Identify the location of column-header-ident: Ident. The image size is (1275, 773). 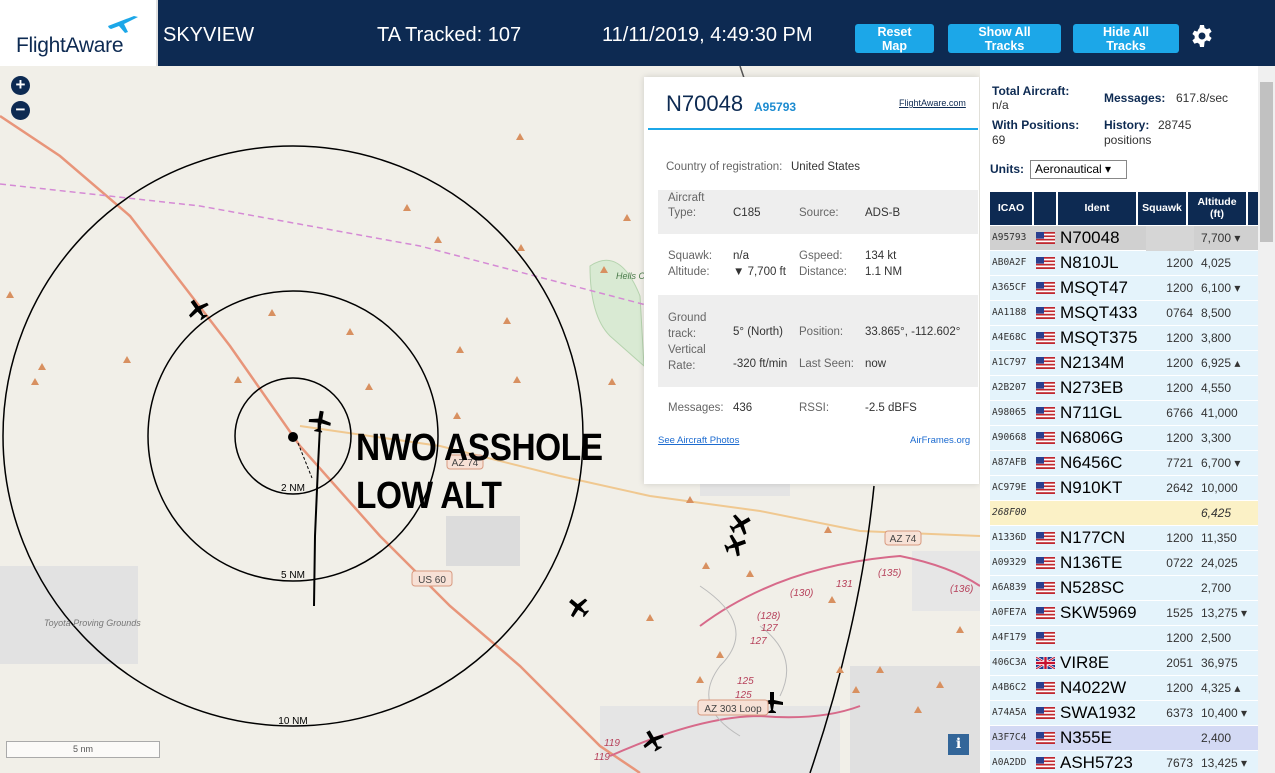
(1097, 208).